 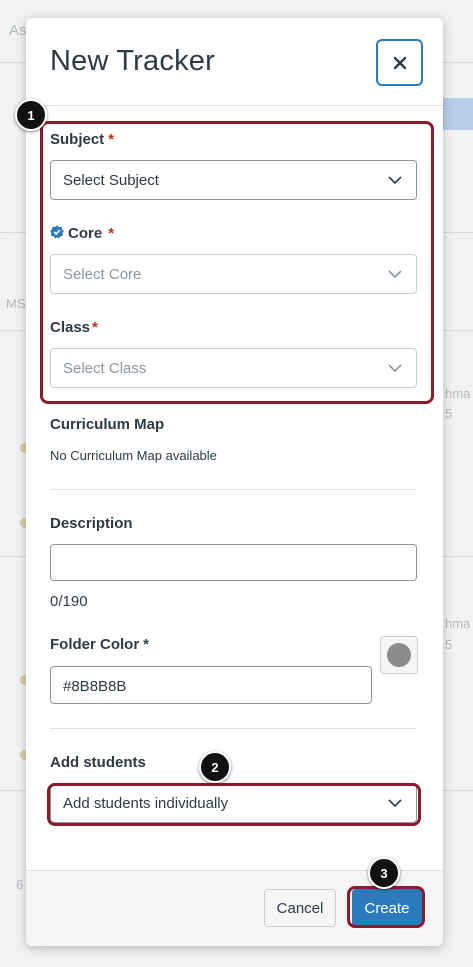 I want to click on required-marker: *, so click(x=146, y=644).